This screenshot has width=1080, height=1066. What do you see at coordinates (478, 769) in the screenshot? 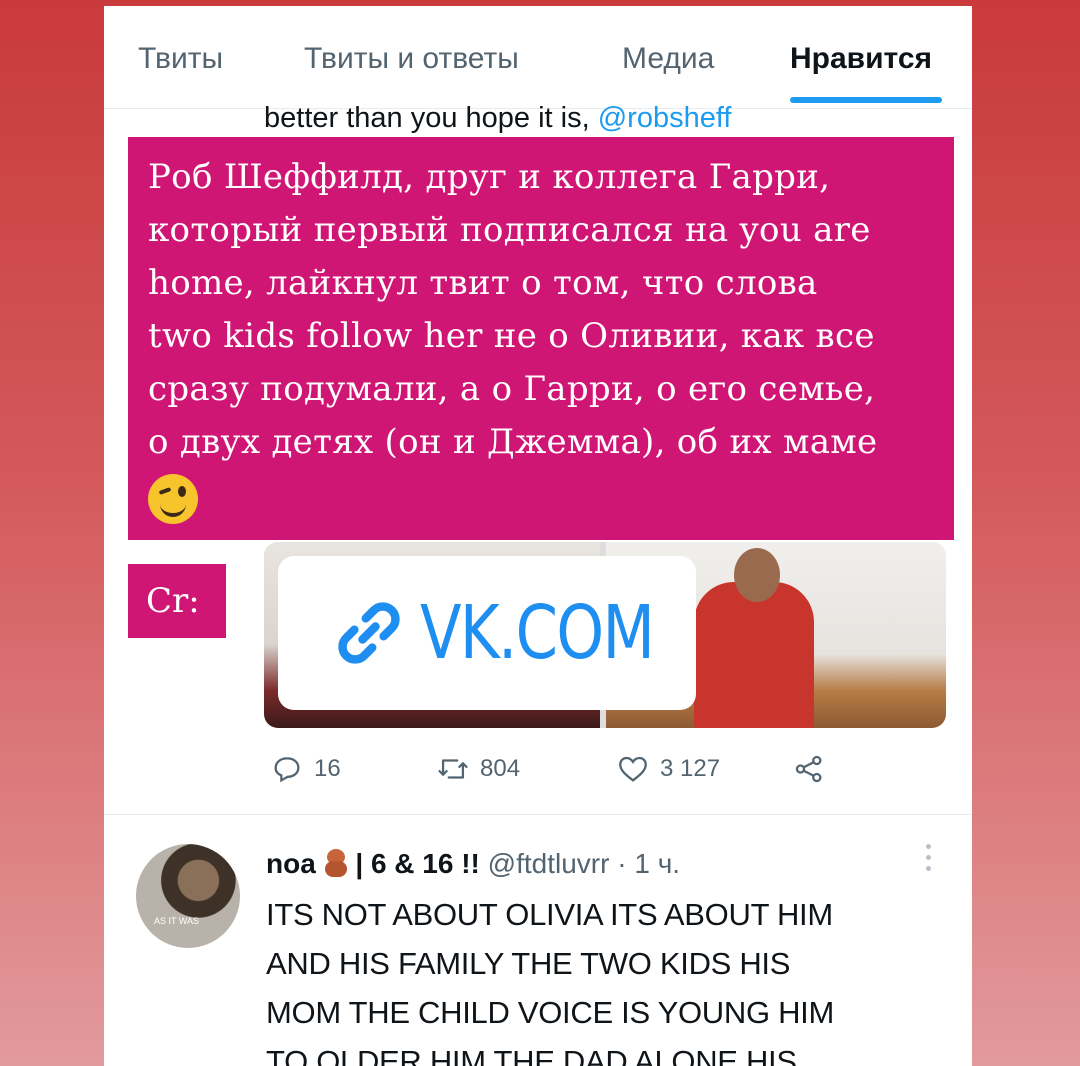
I see `retweet-button: 804` at bounding box center [478, 769].